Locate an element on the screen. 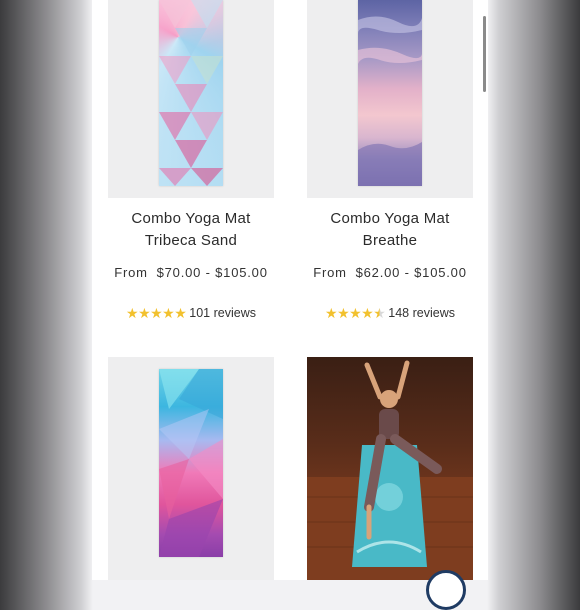 The image size is (580, 610). product-rating-tribeca-sand: ★★★★★ 101 reviews is located at coordinates (191, 313).